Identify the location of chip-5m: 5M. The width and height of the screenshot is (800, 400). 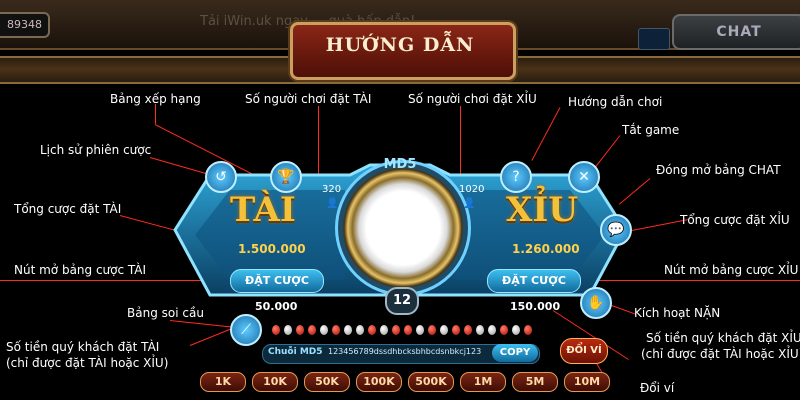
(535, 382).